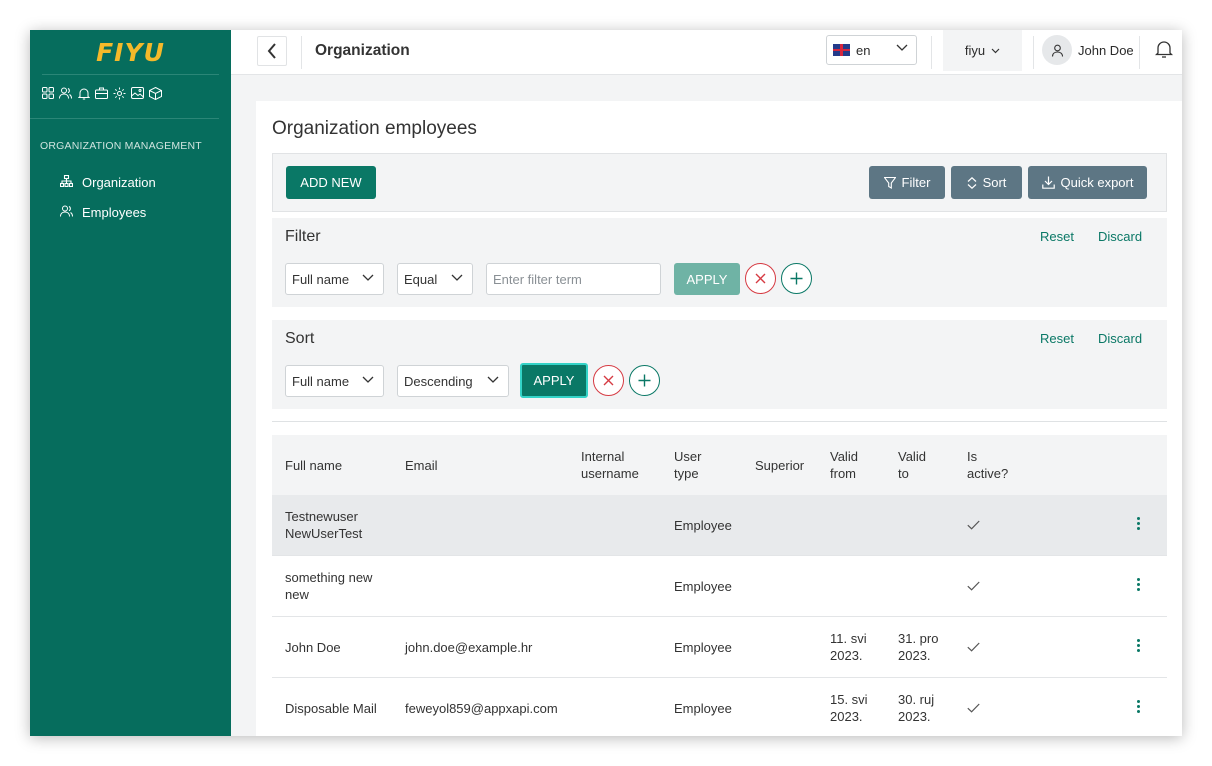  I want to click on header-line: Internal, so click(603, 456).